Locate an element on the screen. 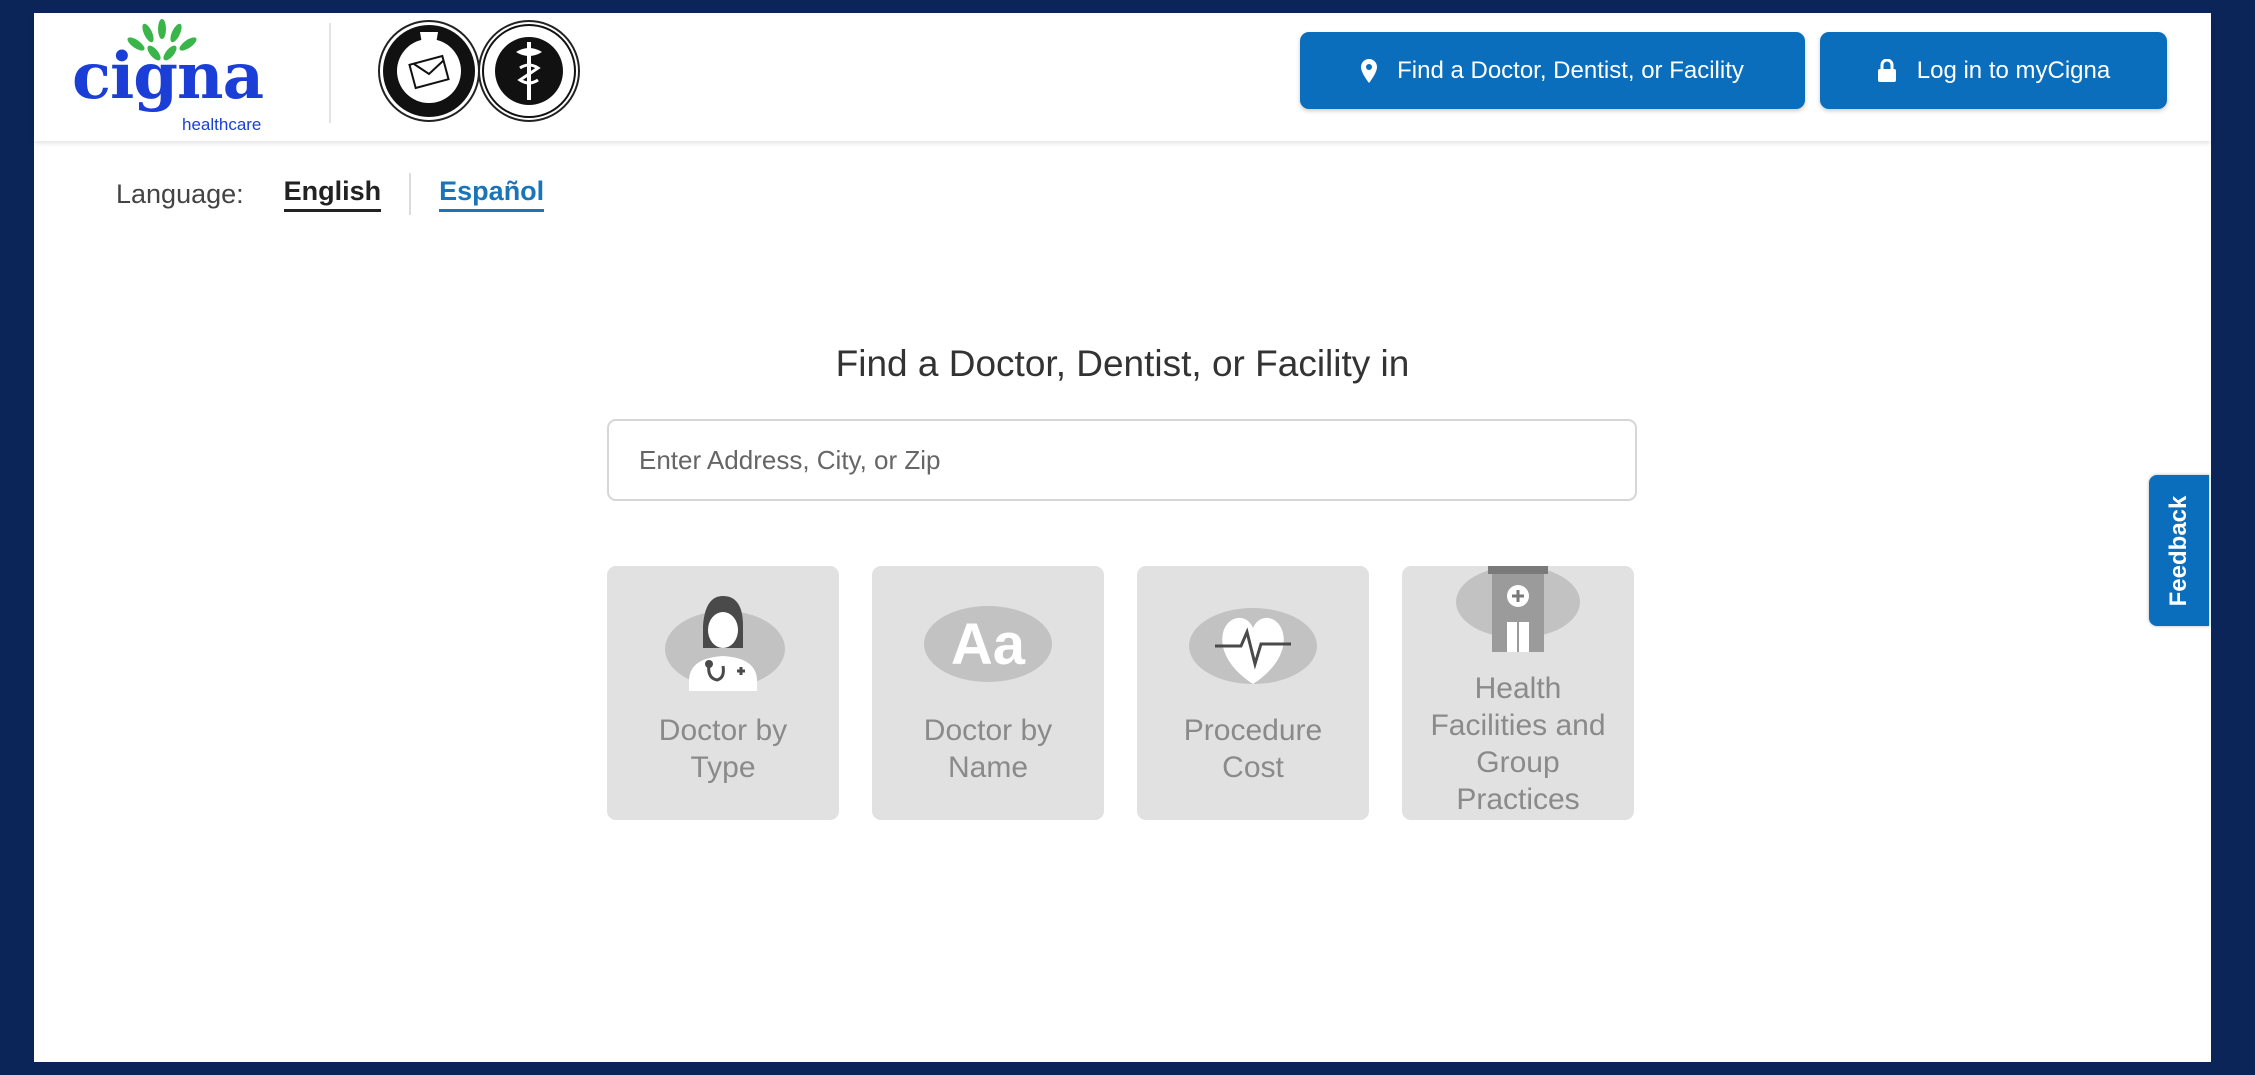 This screenshot has height=1075, width=2255. tile-doctor-by-type: Doctor by Type is located at coordinates (723, 693).